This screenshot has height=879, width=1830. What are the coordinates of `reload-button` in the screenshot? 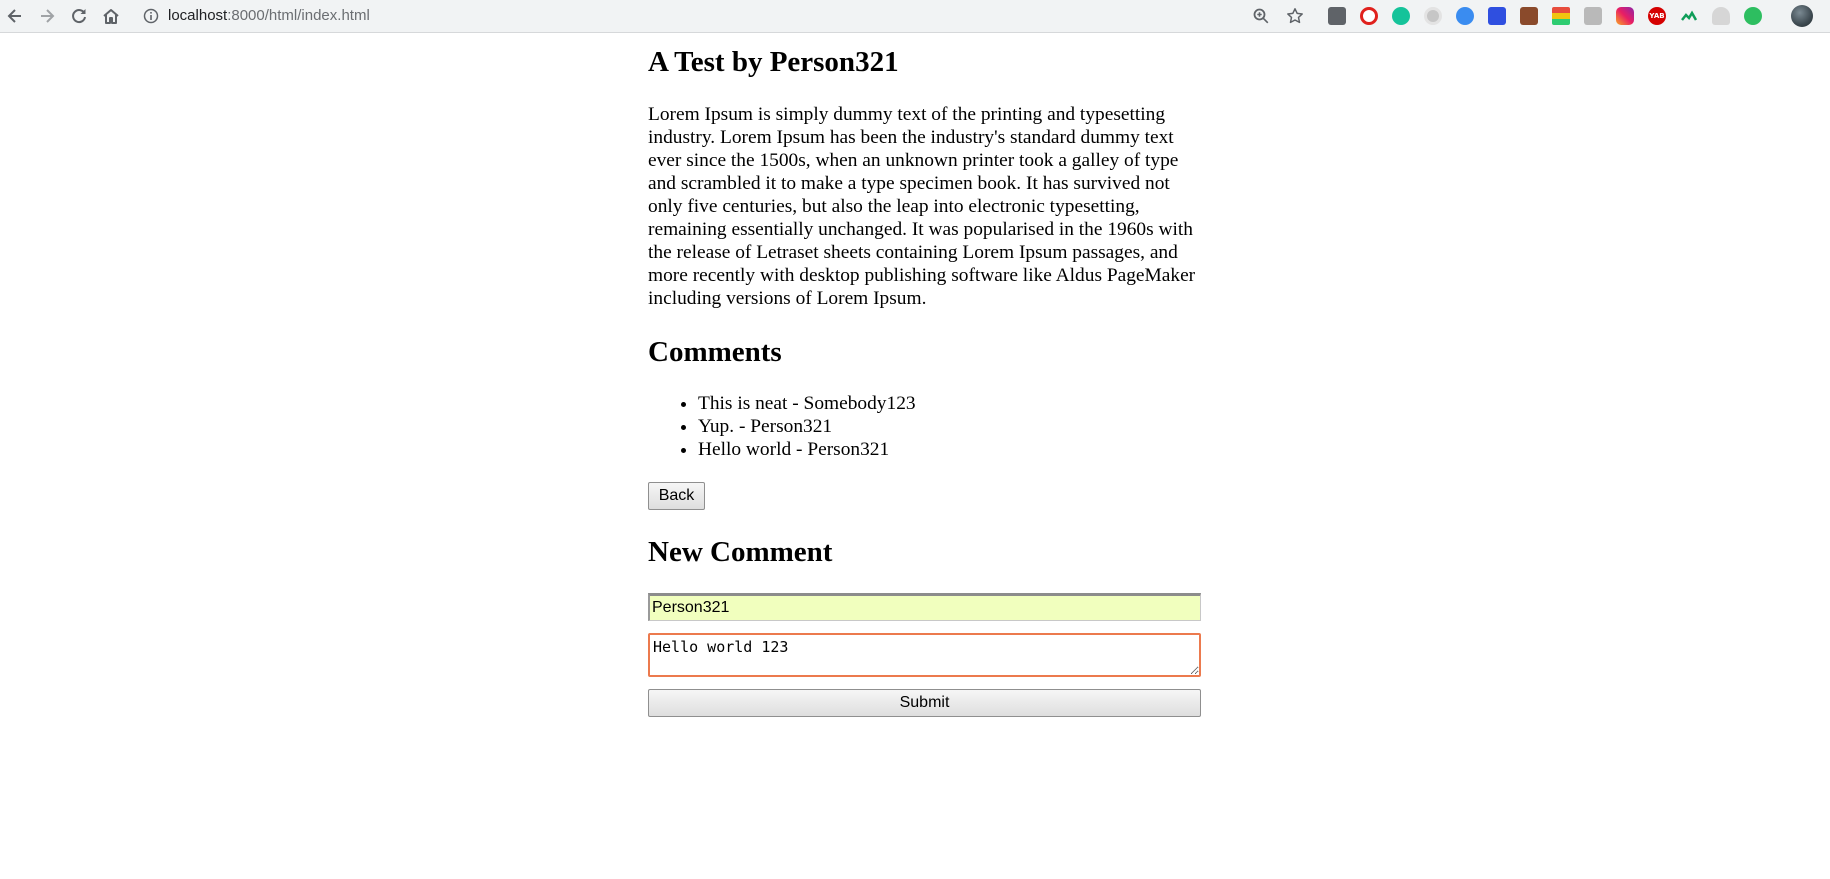 It's located at (79, 16).